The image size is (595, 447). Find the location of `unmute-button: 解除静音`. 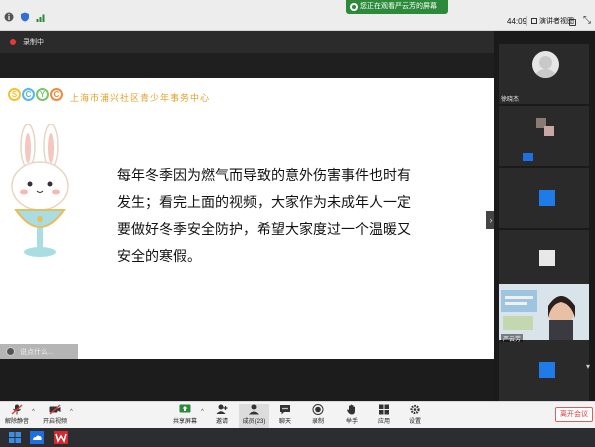

unmute-button: 解除静音 is located at coordinates (17, 416).